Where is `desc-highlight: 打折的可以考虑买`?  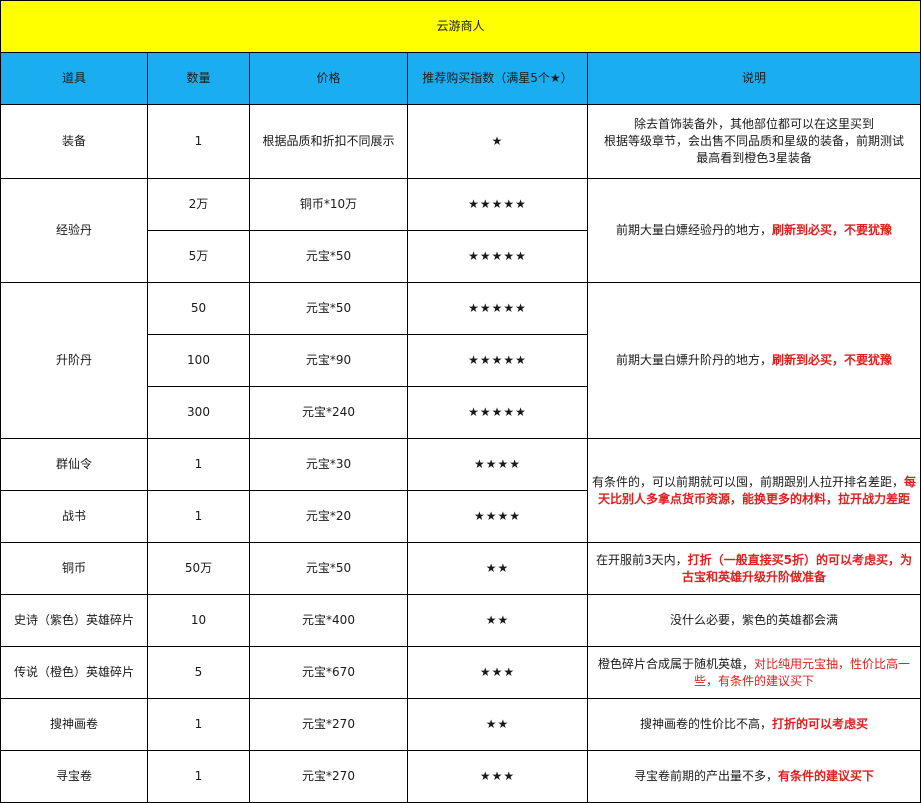
desc-highlight: 打折的可以考虑买 is located at coordinates (820, 724).